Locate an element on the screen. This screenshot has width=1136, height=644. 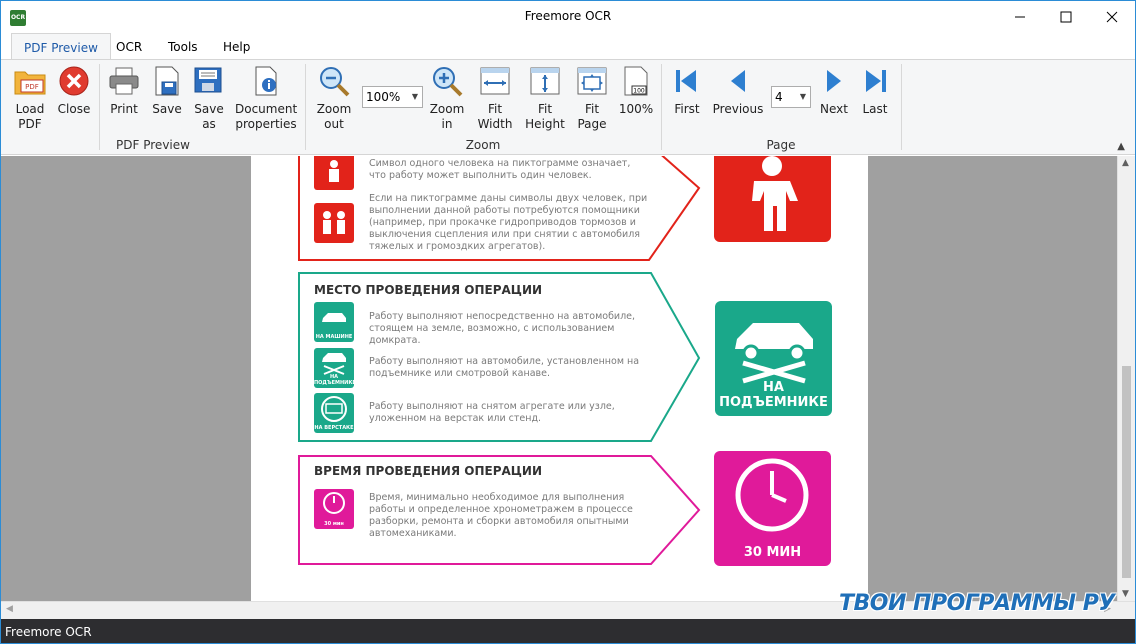
zoom-in-button: Zoom in is located at coordinates (447, 98).